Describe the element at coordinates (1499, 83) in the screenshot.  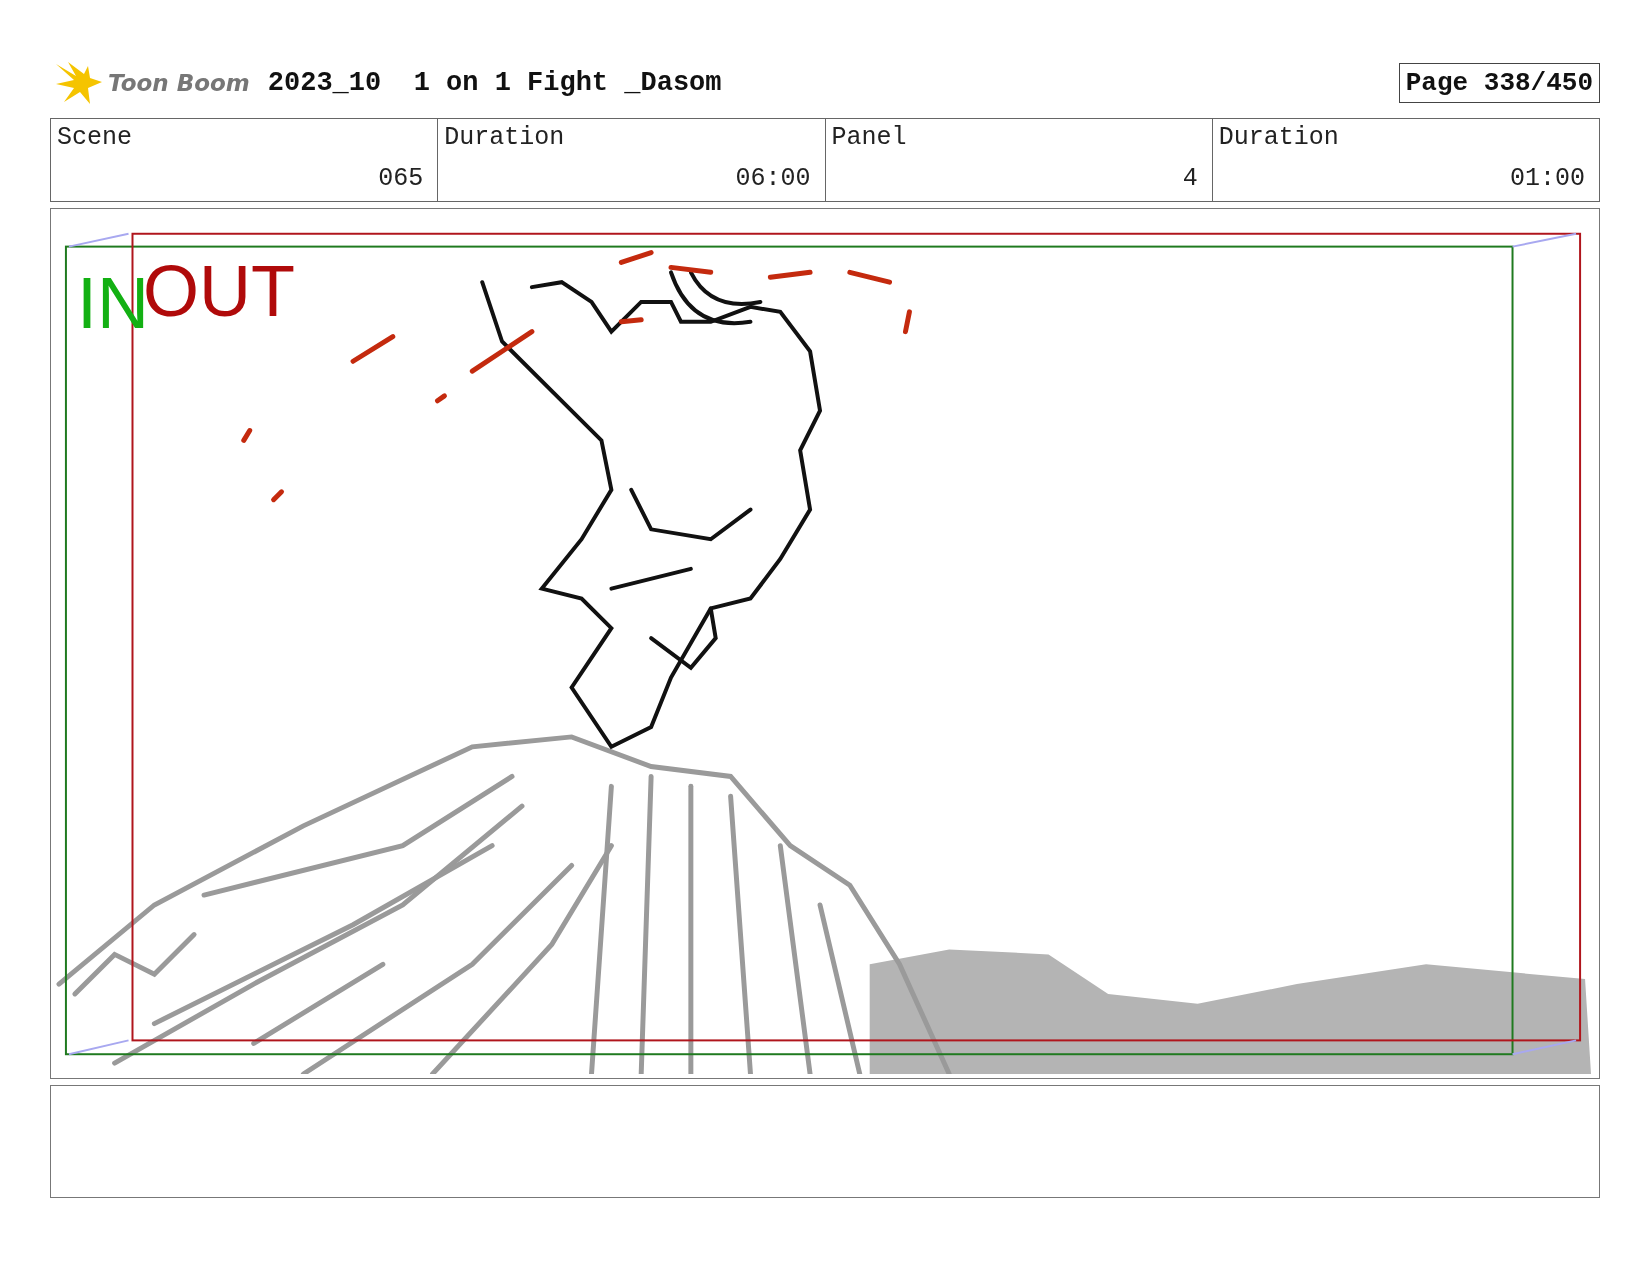
I see `page-number: Page 338/450` at that location.